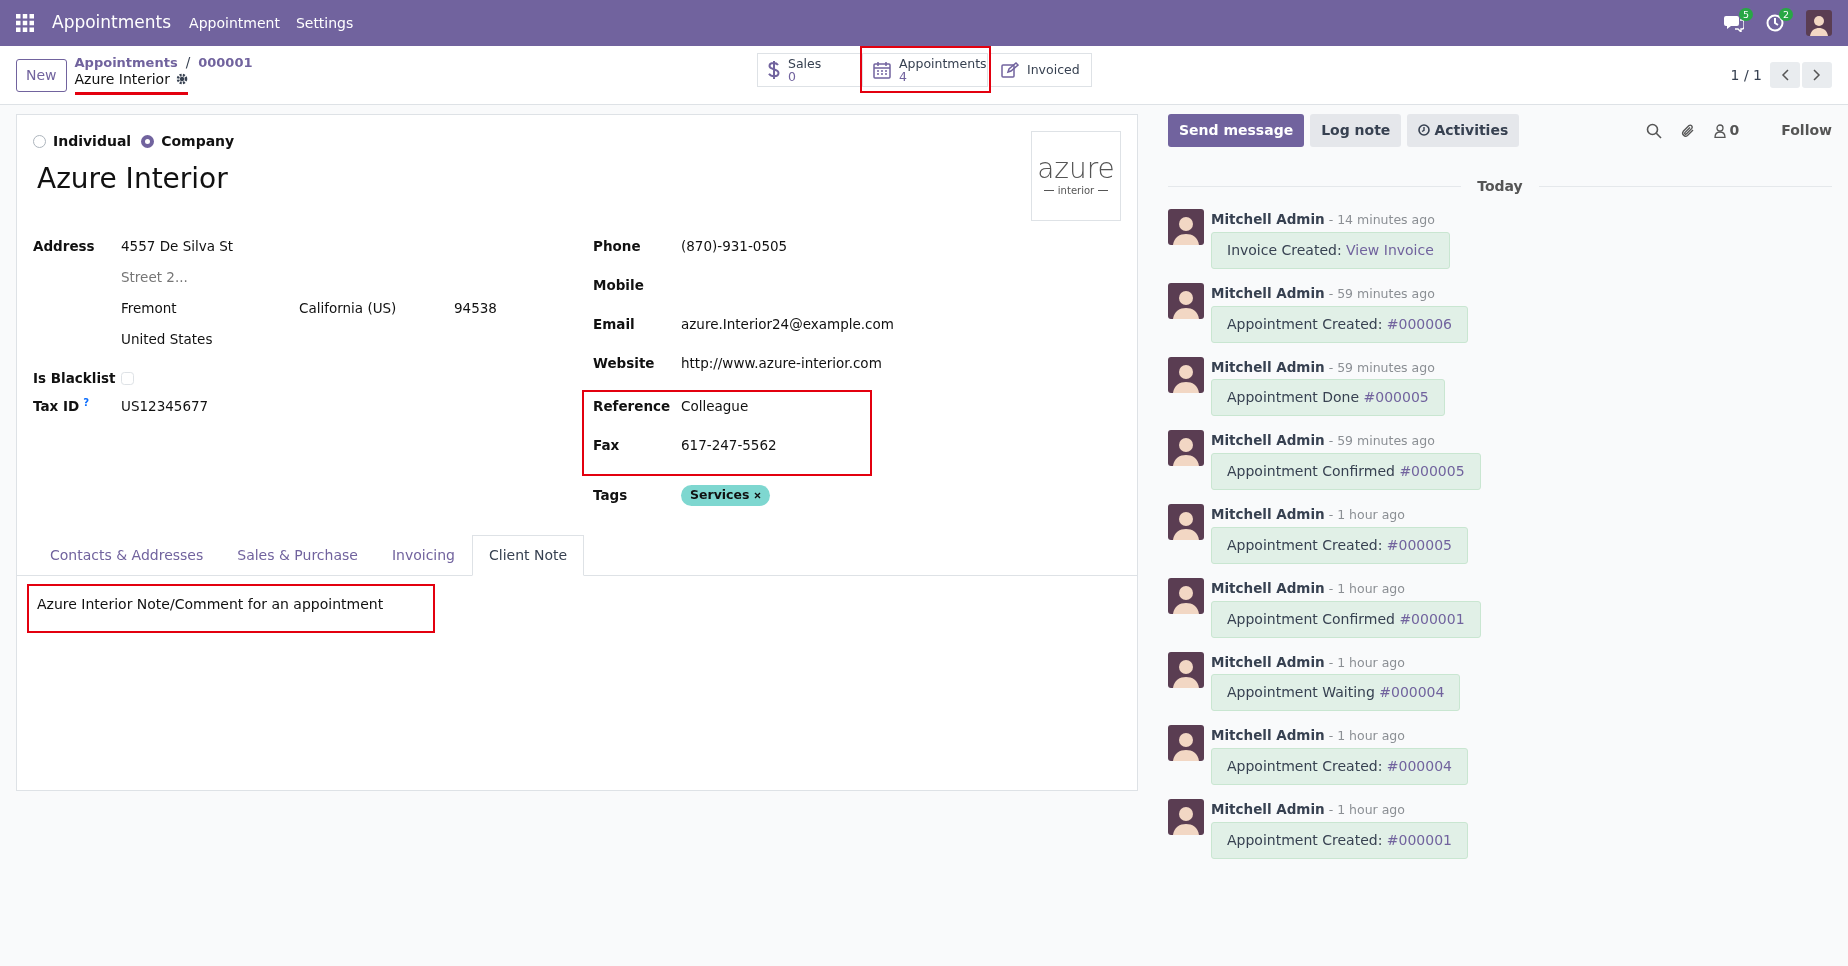 This screenshot has width=1848, height=966. What do you see at coordinates (1720, 130) in the screenshot?
I see `person-icon` at bounding box center [1720, 130].